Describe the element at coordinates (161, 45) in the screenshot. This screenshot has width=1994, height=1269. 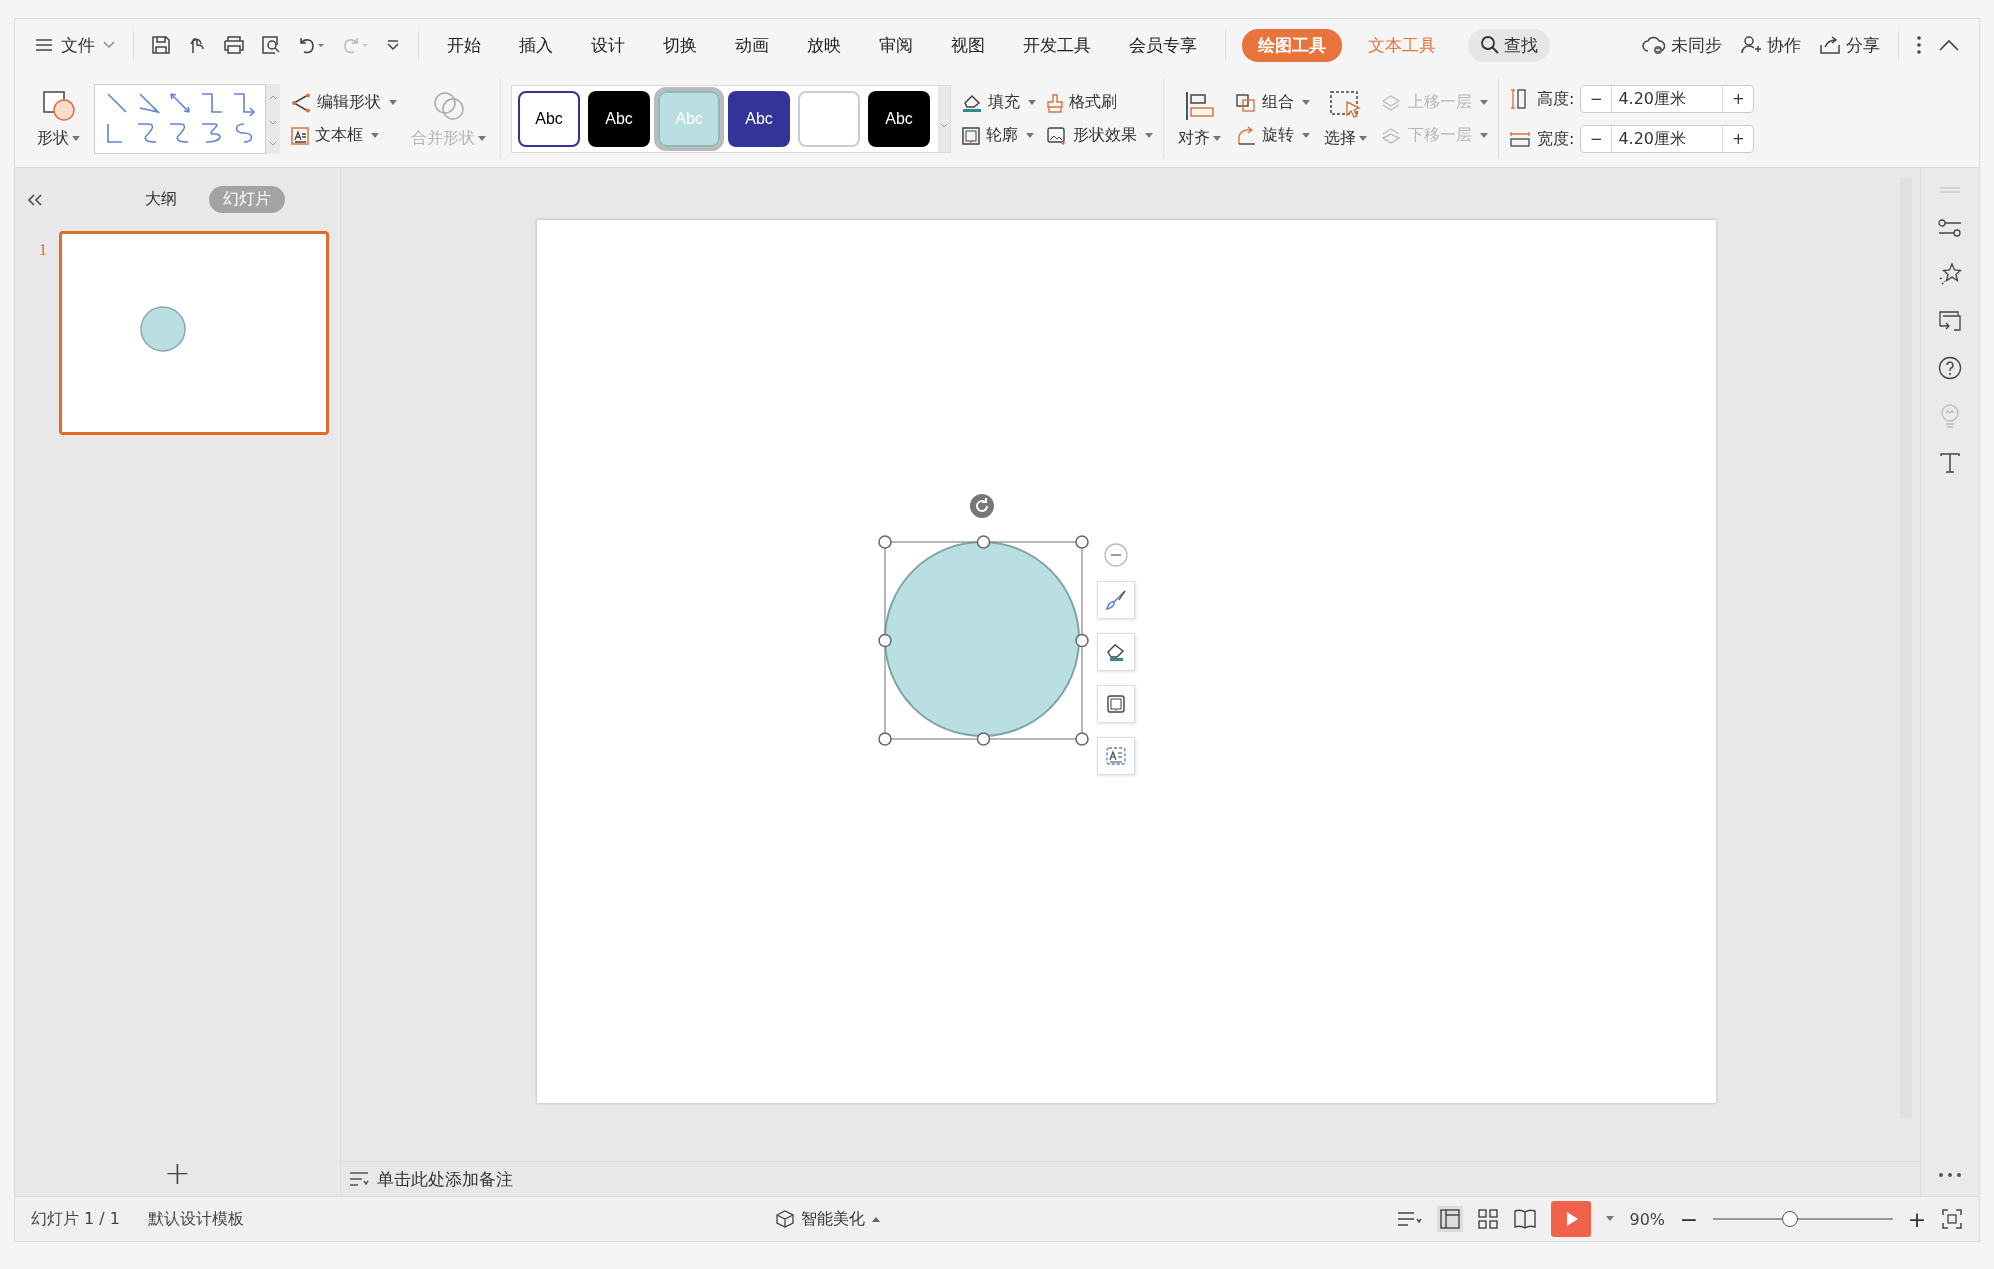
I see `save-icon` at that location.